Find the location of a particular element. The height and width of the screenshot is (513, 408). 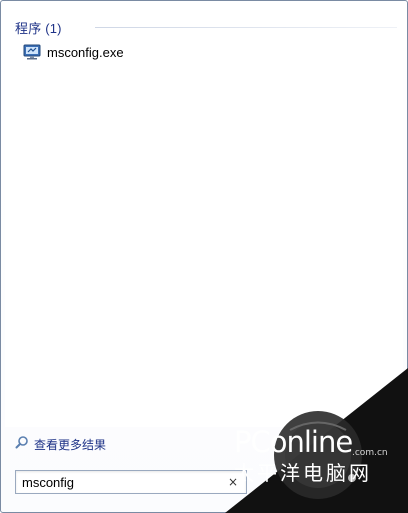

result-item-label: msconfig.exe is located at coordinates (85, 52).